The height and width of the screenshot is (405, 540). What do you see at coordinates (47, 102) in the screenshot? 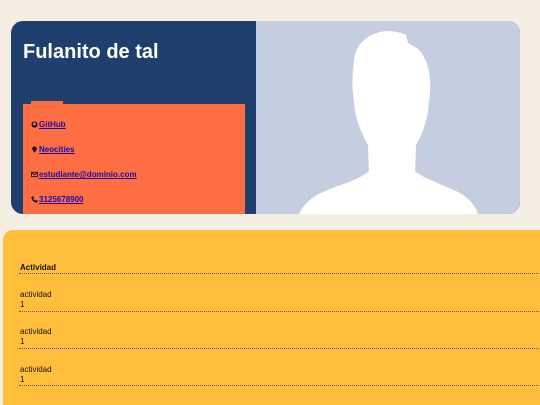
I see `contact-box-tab` at bounding box center [47, 102].